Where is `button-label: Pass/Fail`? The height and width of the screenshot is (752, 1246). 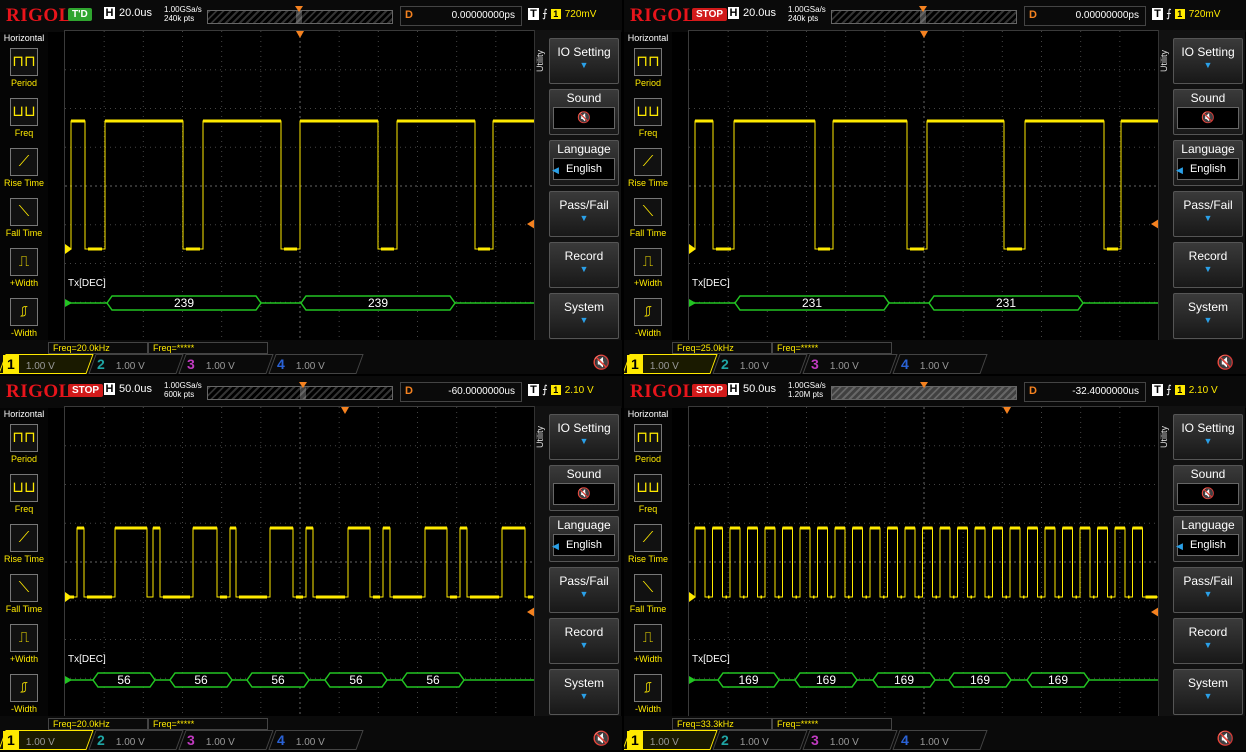
button-label: Pass/Fail is located at coordinates (1208, 205).